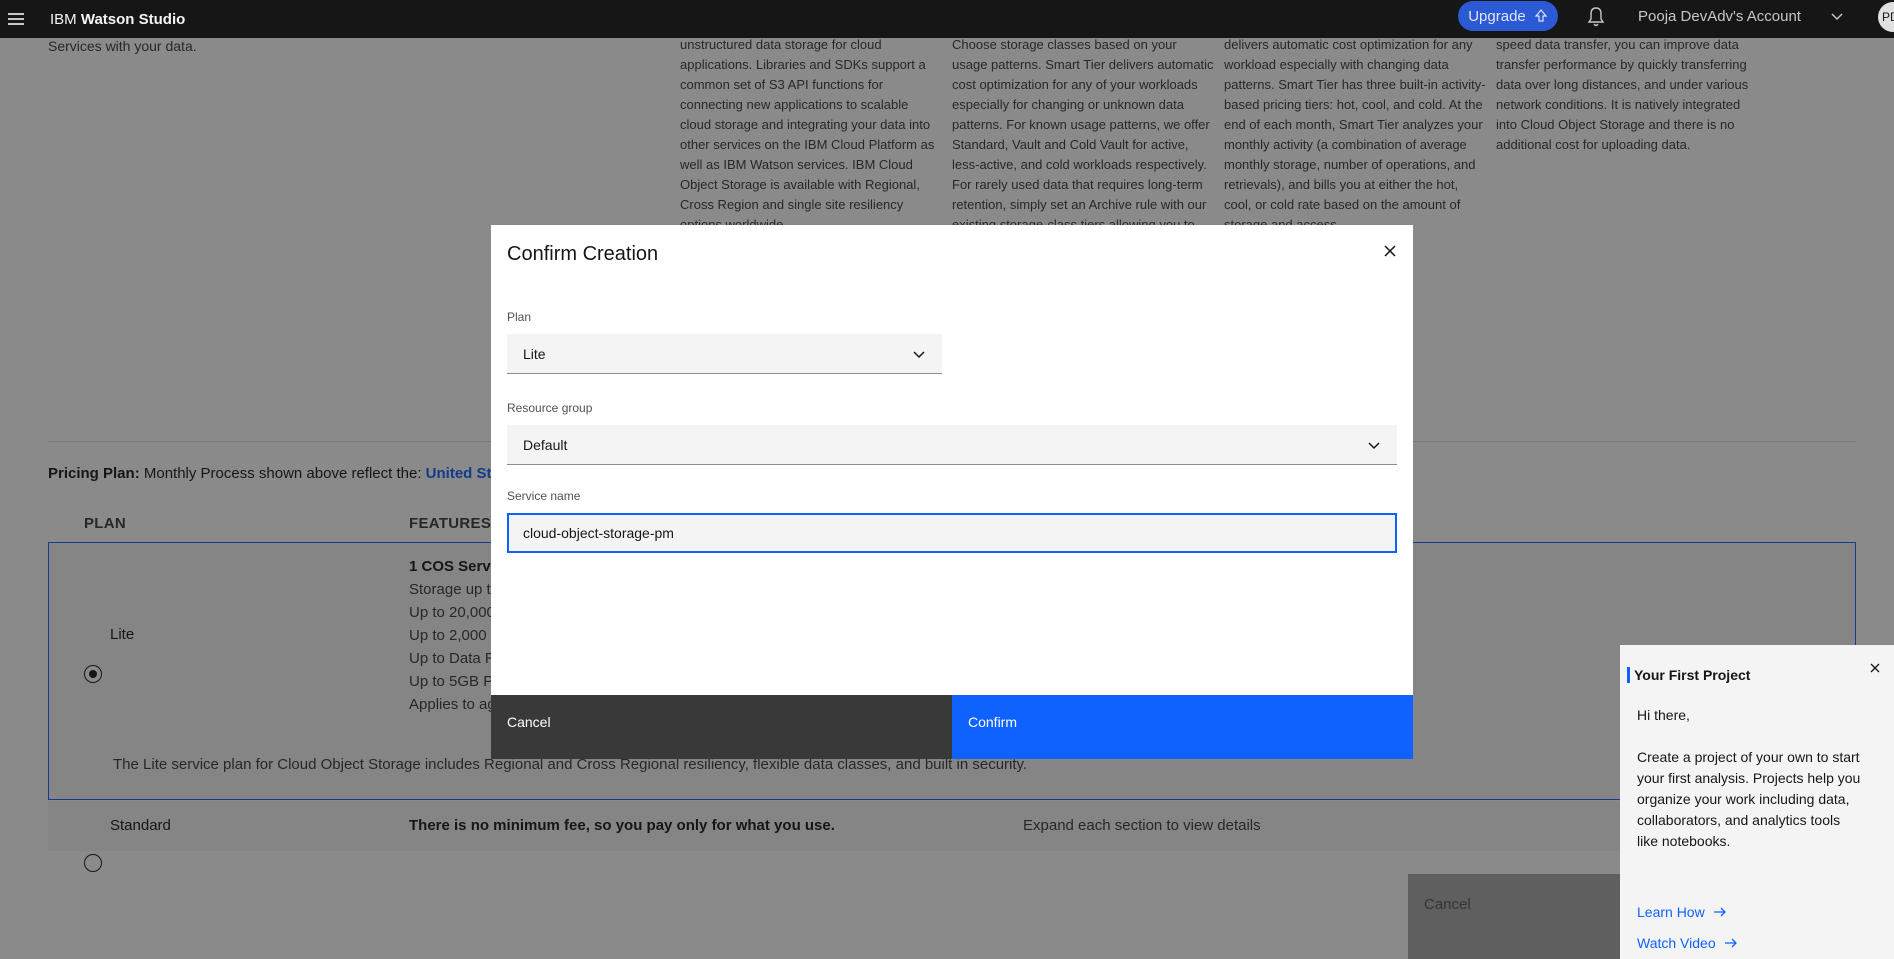 Image resolution: width=1894 pixels, height=959 pixels. Describe the element at coordinates (1596, 17) in the screenshot. I see `notification-bell-icon` at that location.